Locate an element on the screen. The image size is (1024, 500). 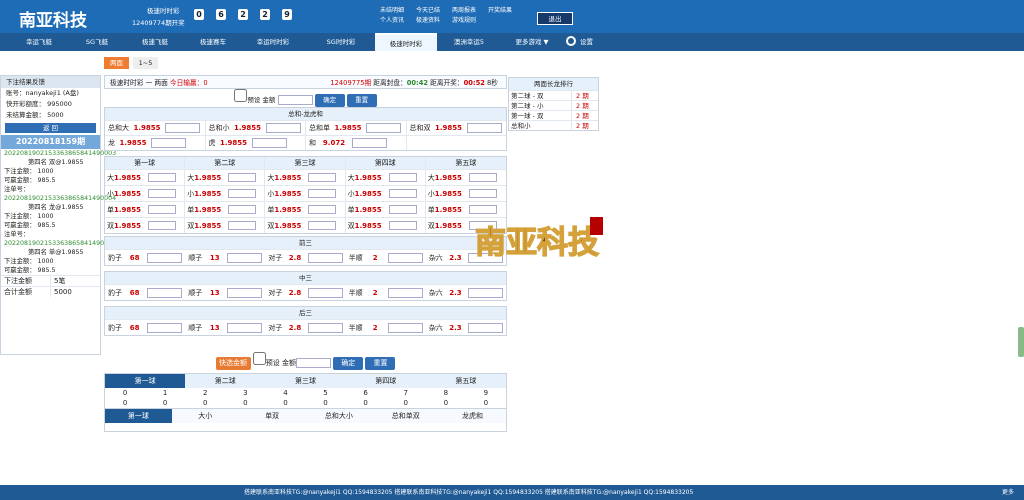
footer-tab: 第一球 is located at coordinates (138, 416).